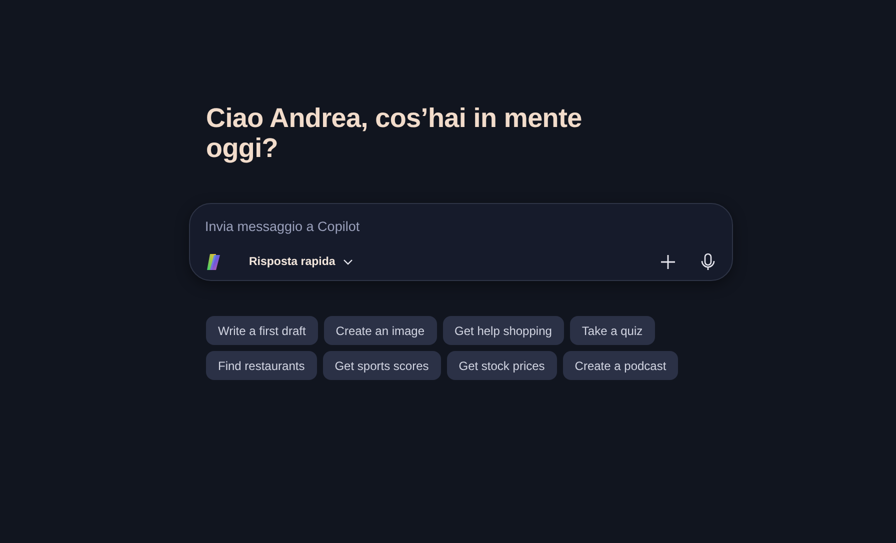 The height and width of the screenshot is (543, 896). Describe the element at coordinates (301, 262) in the screenshot. I see `mode-dropdown: Risposta rapida` at that location.